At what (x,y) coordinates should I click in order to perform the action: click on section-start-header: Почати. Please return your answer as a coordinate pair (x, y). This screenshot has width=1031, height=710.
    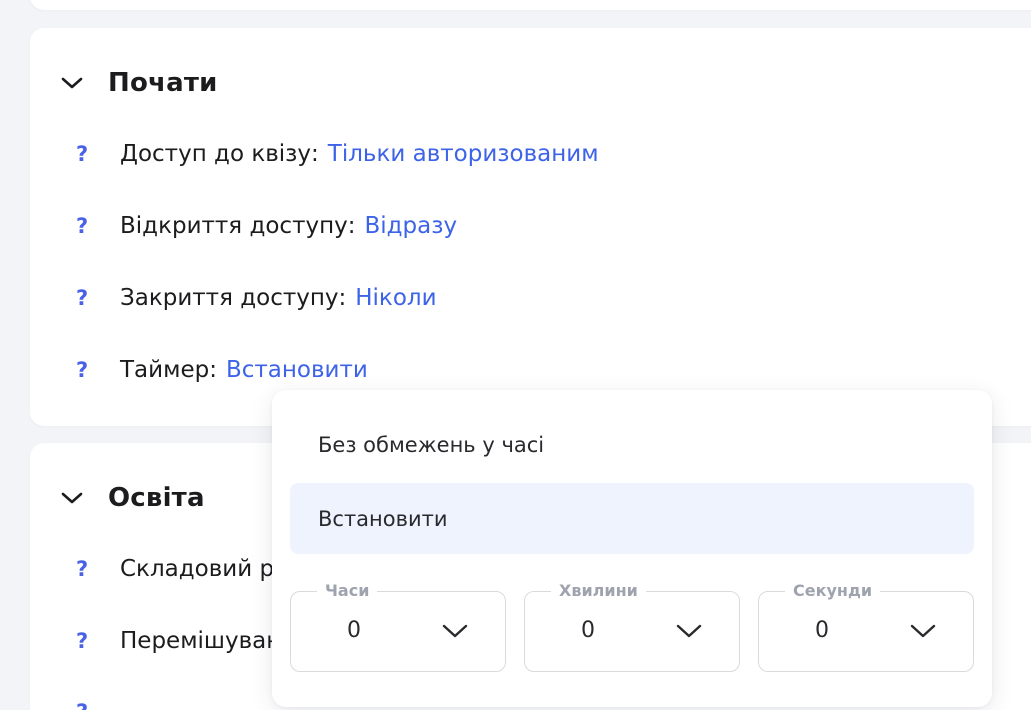
    Looking at the image, I should click on (139, 83).